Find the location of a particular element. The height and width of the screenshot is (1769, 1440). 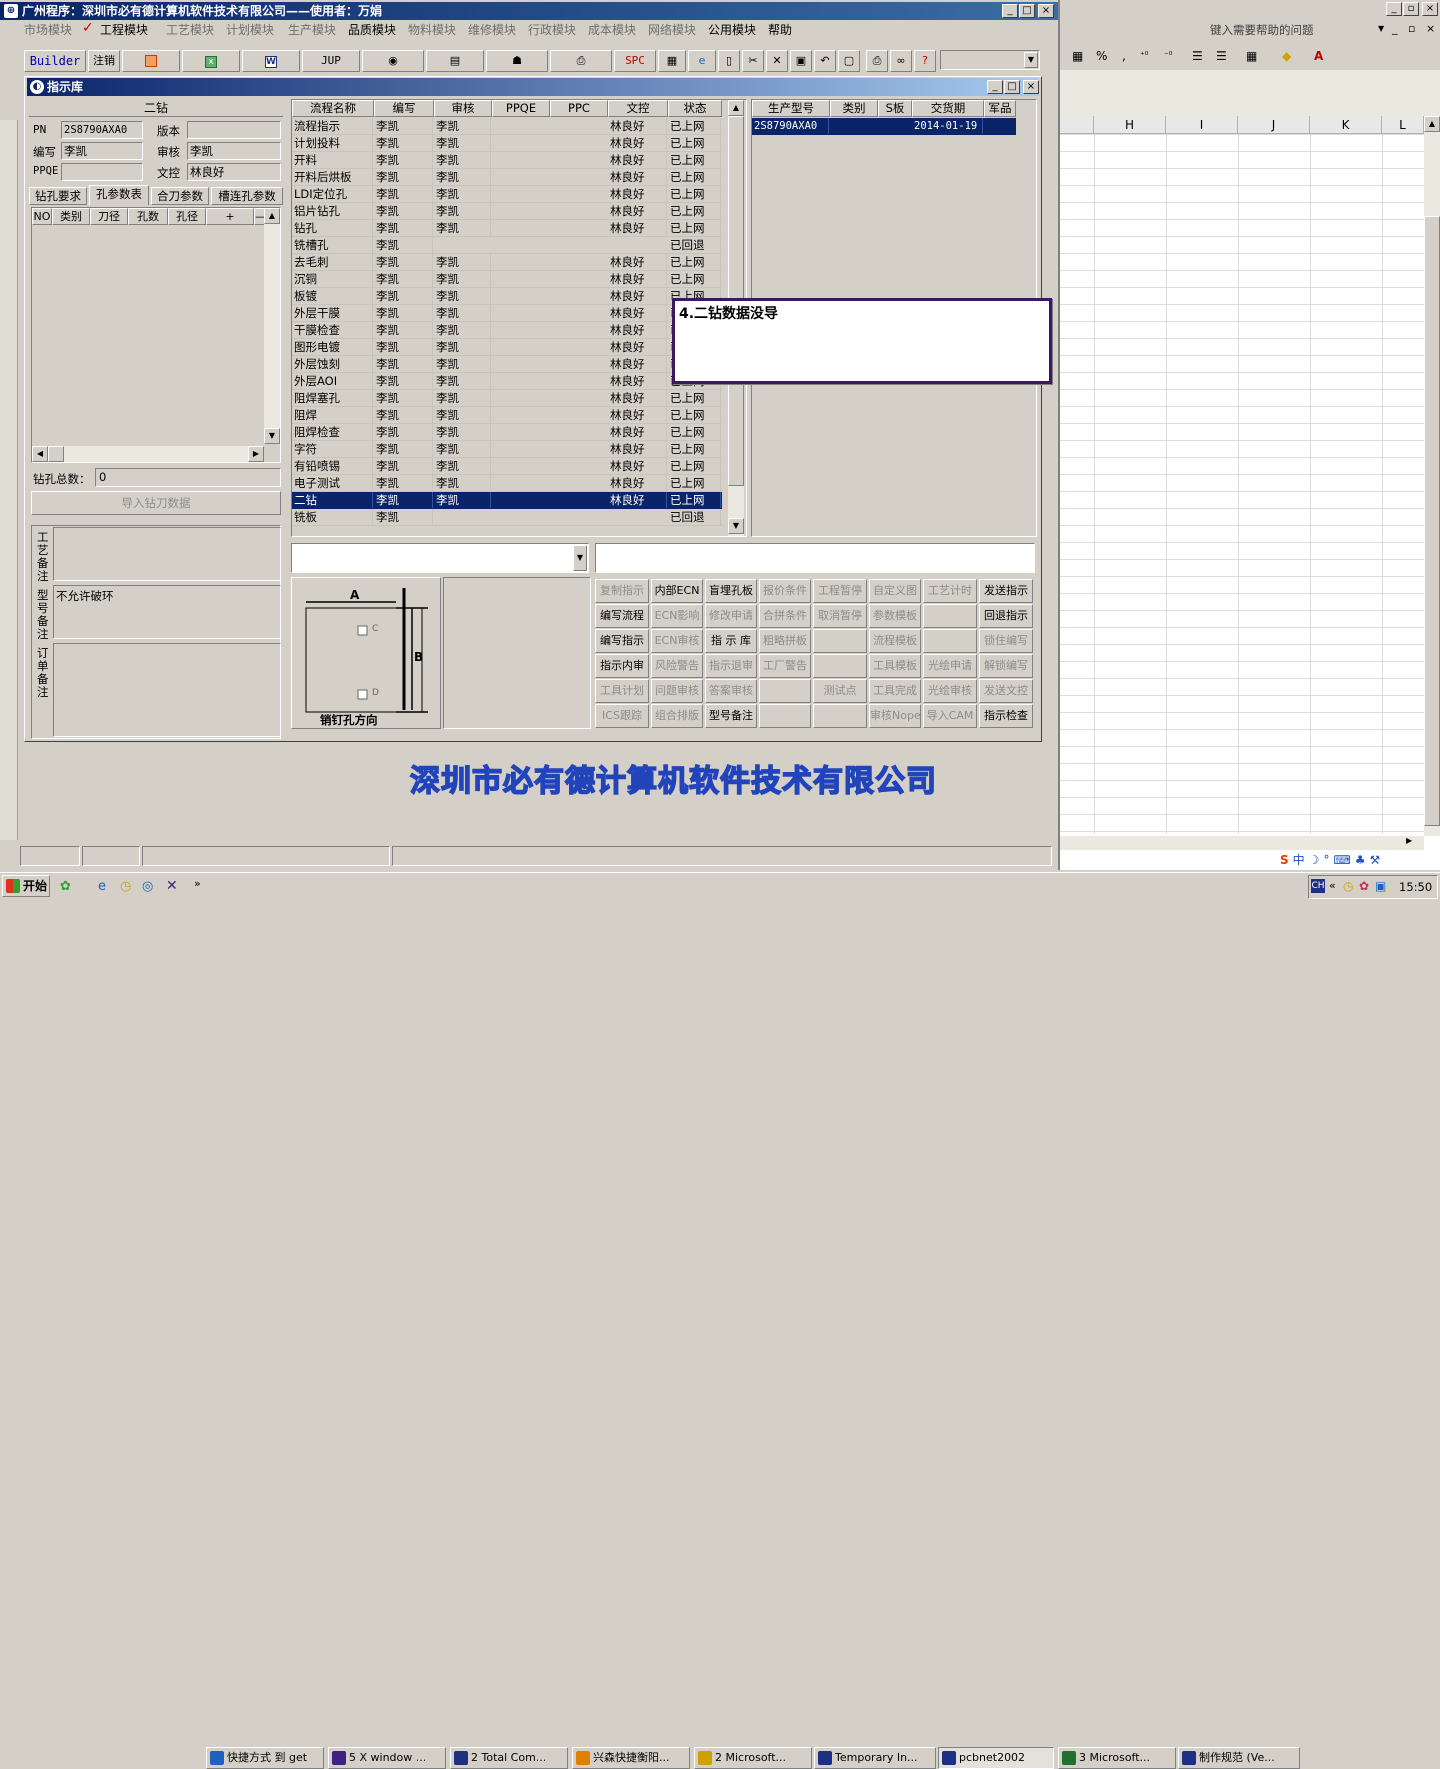

remark1-field is located at coordinates (167, 554).